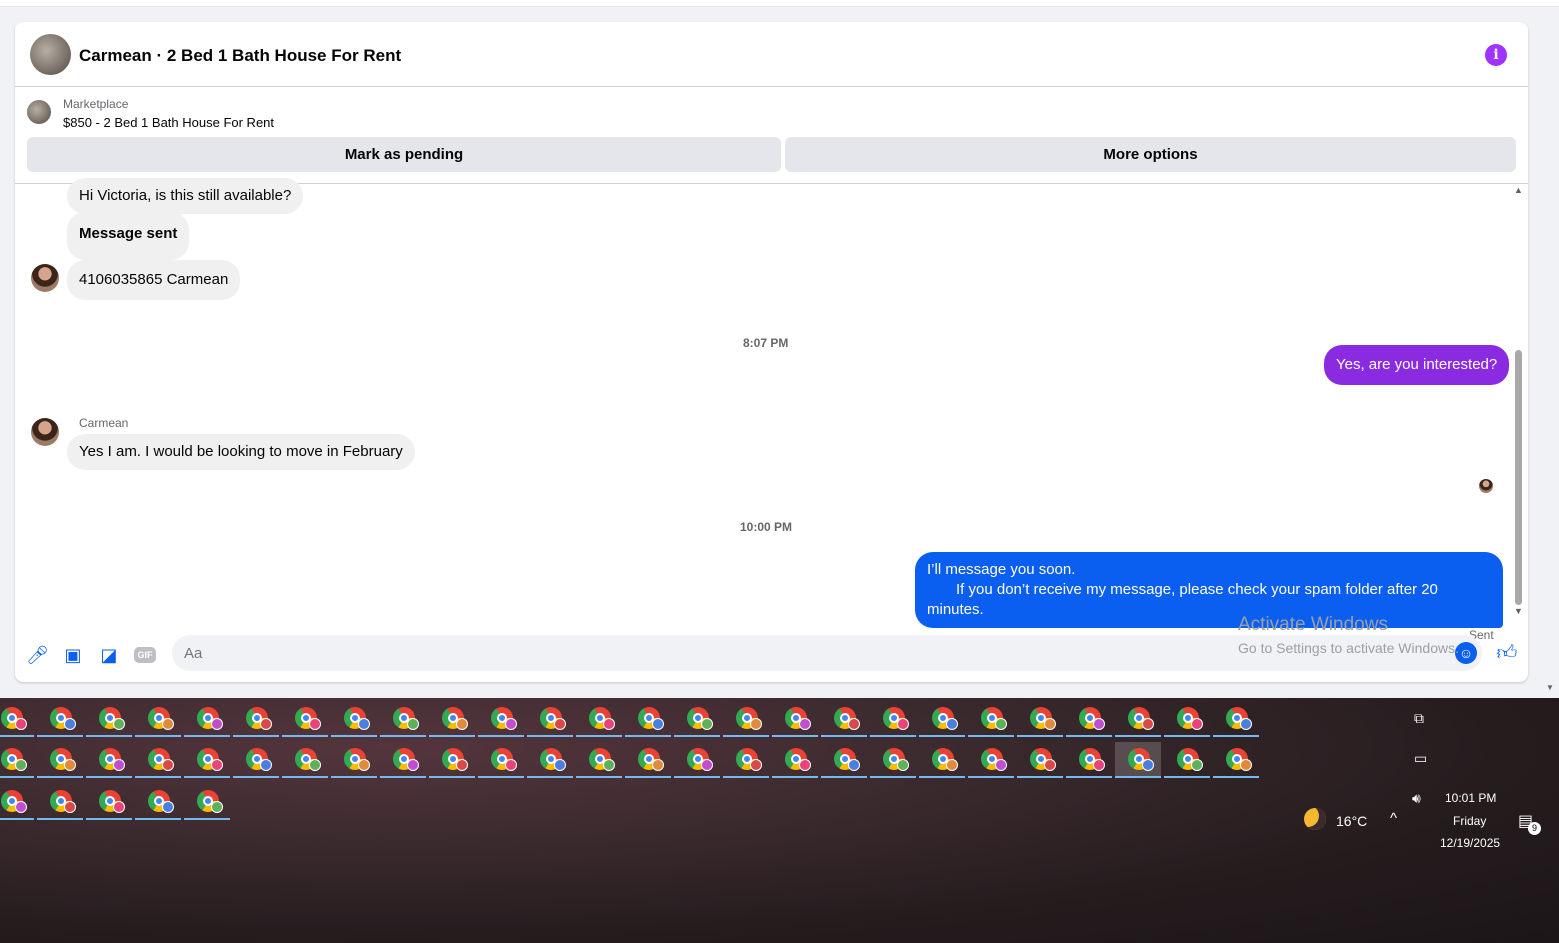 The height and width of the screenshot is (943, 1559). I want to click on microphone-icon: 🎤︎, so click(37, 655).